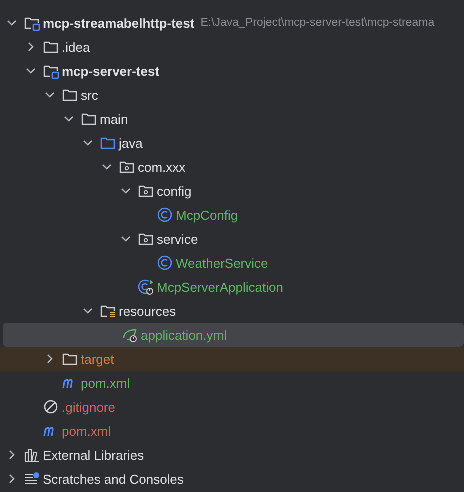 The image size is (464, 492). I want to click on item-label: java, so click(131, 143).